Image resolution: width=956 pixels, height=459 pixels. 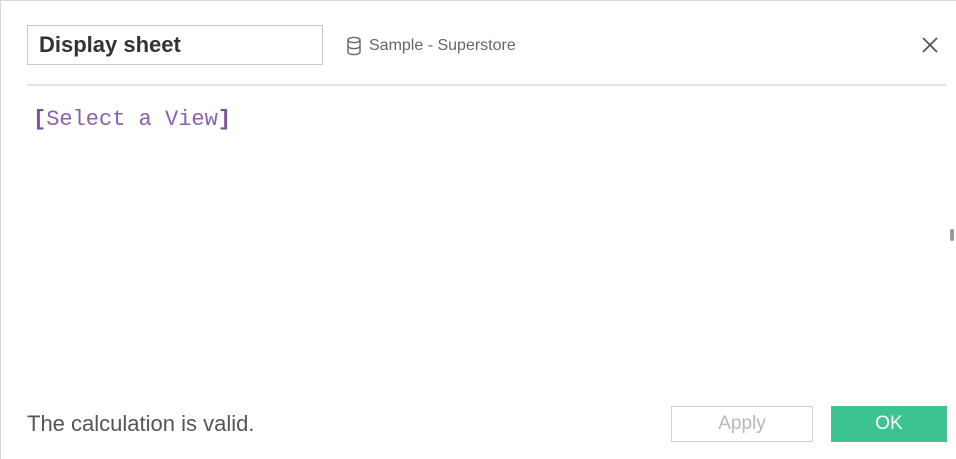 What do you see at coordinates (132, 119) in the screenshot?
I see `formula-field-reference: Select a View` at bounding box center [132, 119].